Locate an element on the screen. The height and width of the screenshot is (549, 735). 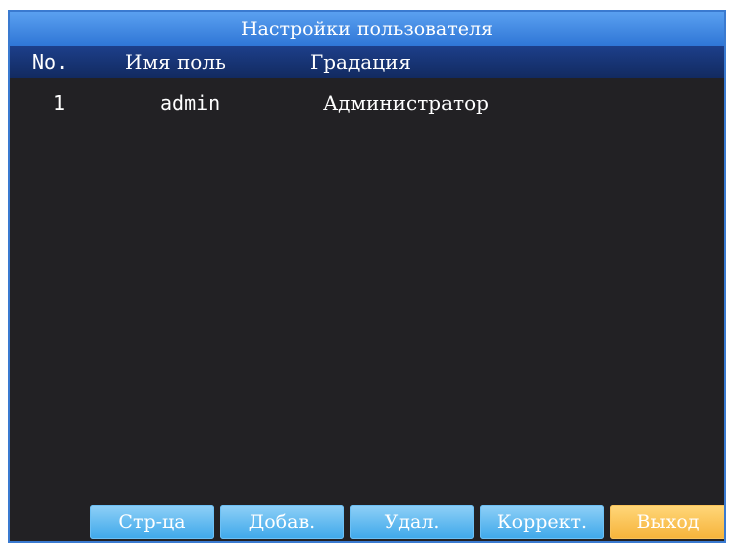
delete-button: Удал. is located at coordinates (412, 522).